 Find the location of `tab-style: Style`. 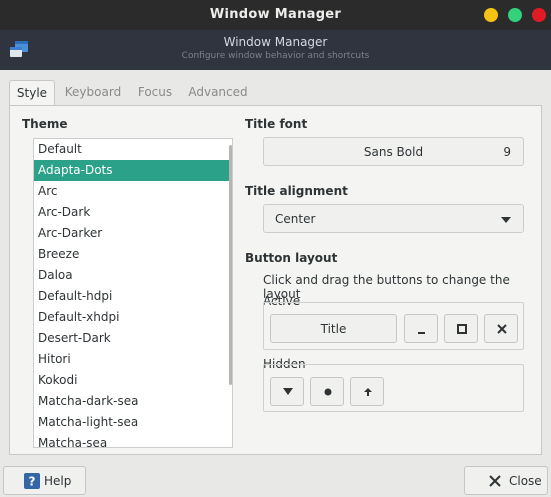

tab-style: Style is located at coordinates (32, 93).